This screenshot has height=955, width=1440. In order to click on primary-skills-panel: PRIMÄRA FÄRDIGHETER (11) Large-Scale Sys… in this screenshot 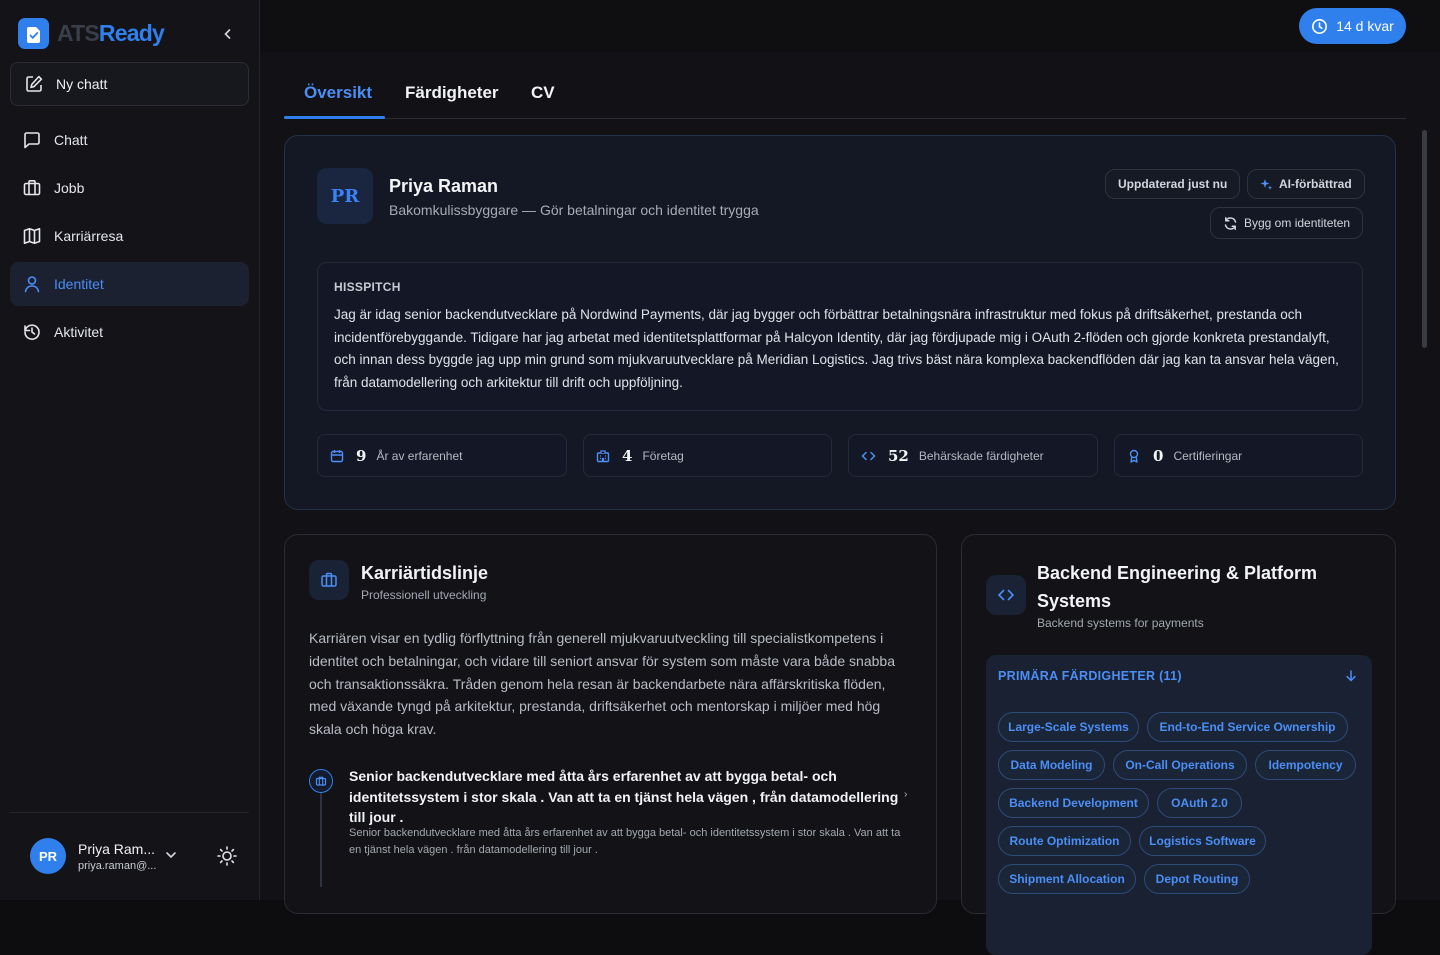, I will do `click(1179, 805)`.